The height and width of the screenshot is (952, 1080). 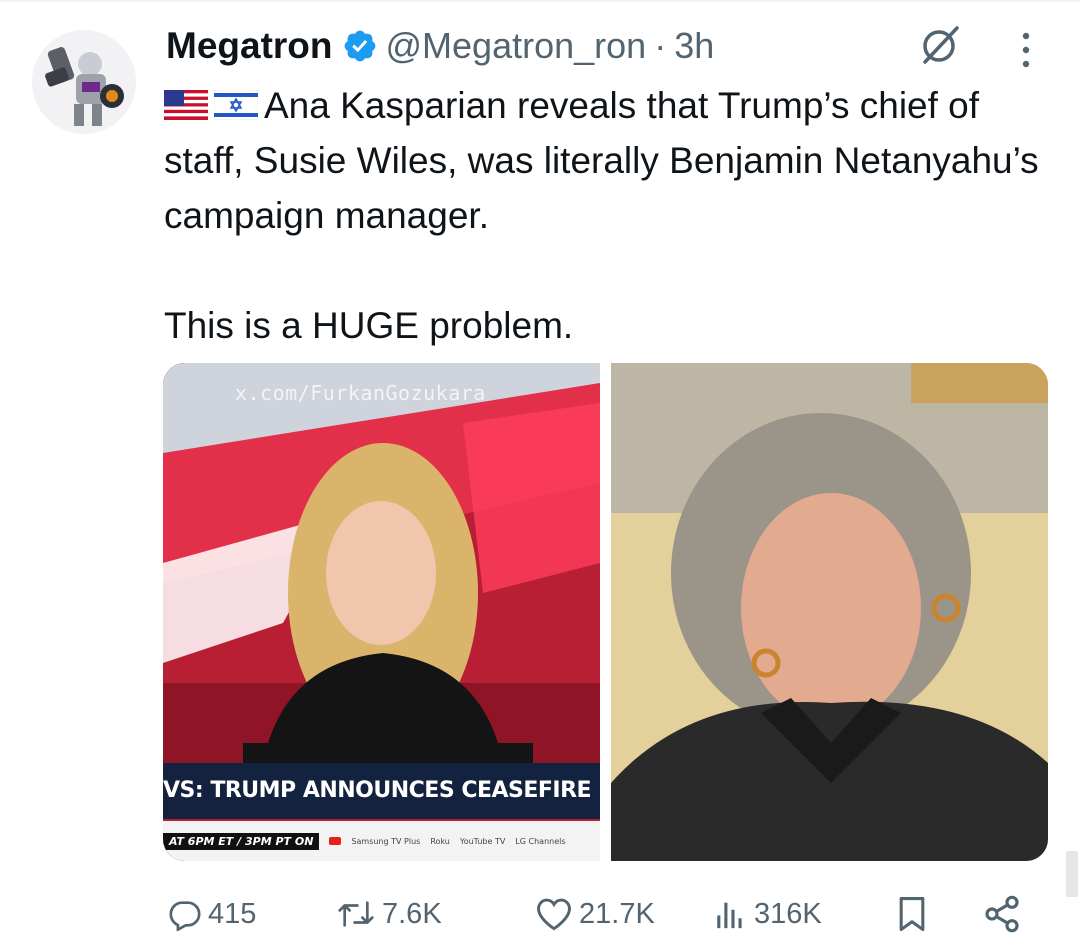 I want to click on share-icon, so click(x=1002, y=914).